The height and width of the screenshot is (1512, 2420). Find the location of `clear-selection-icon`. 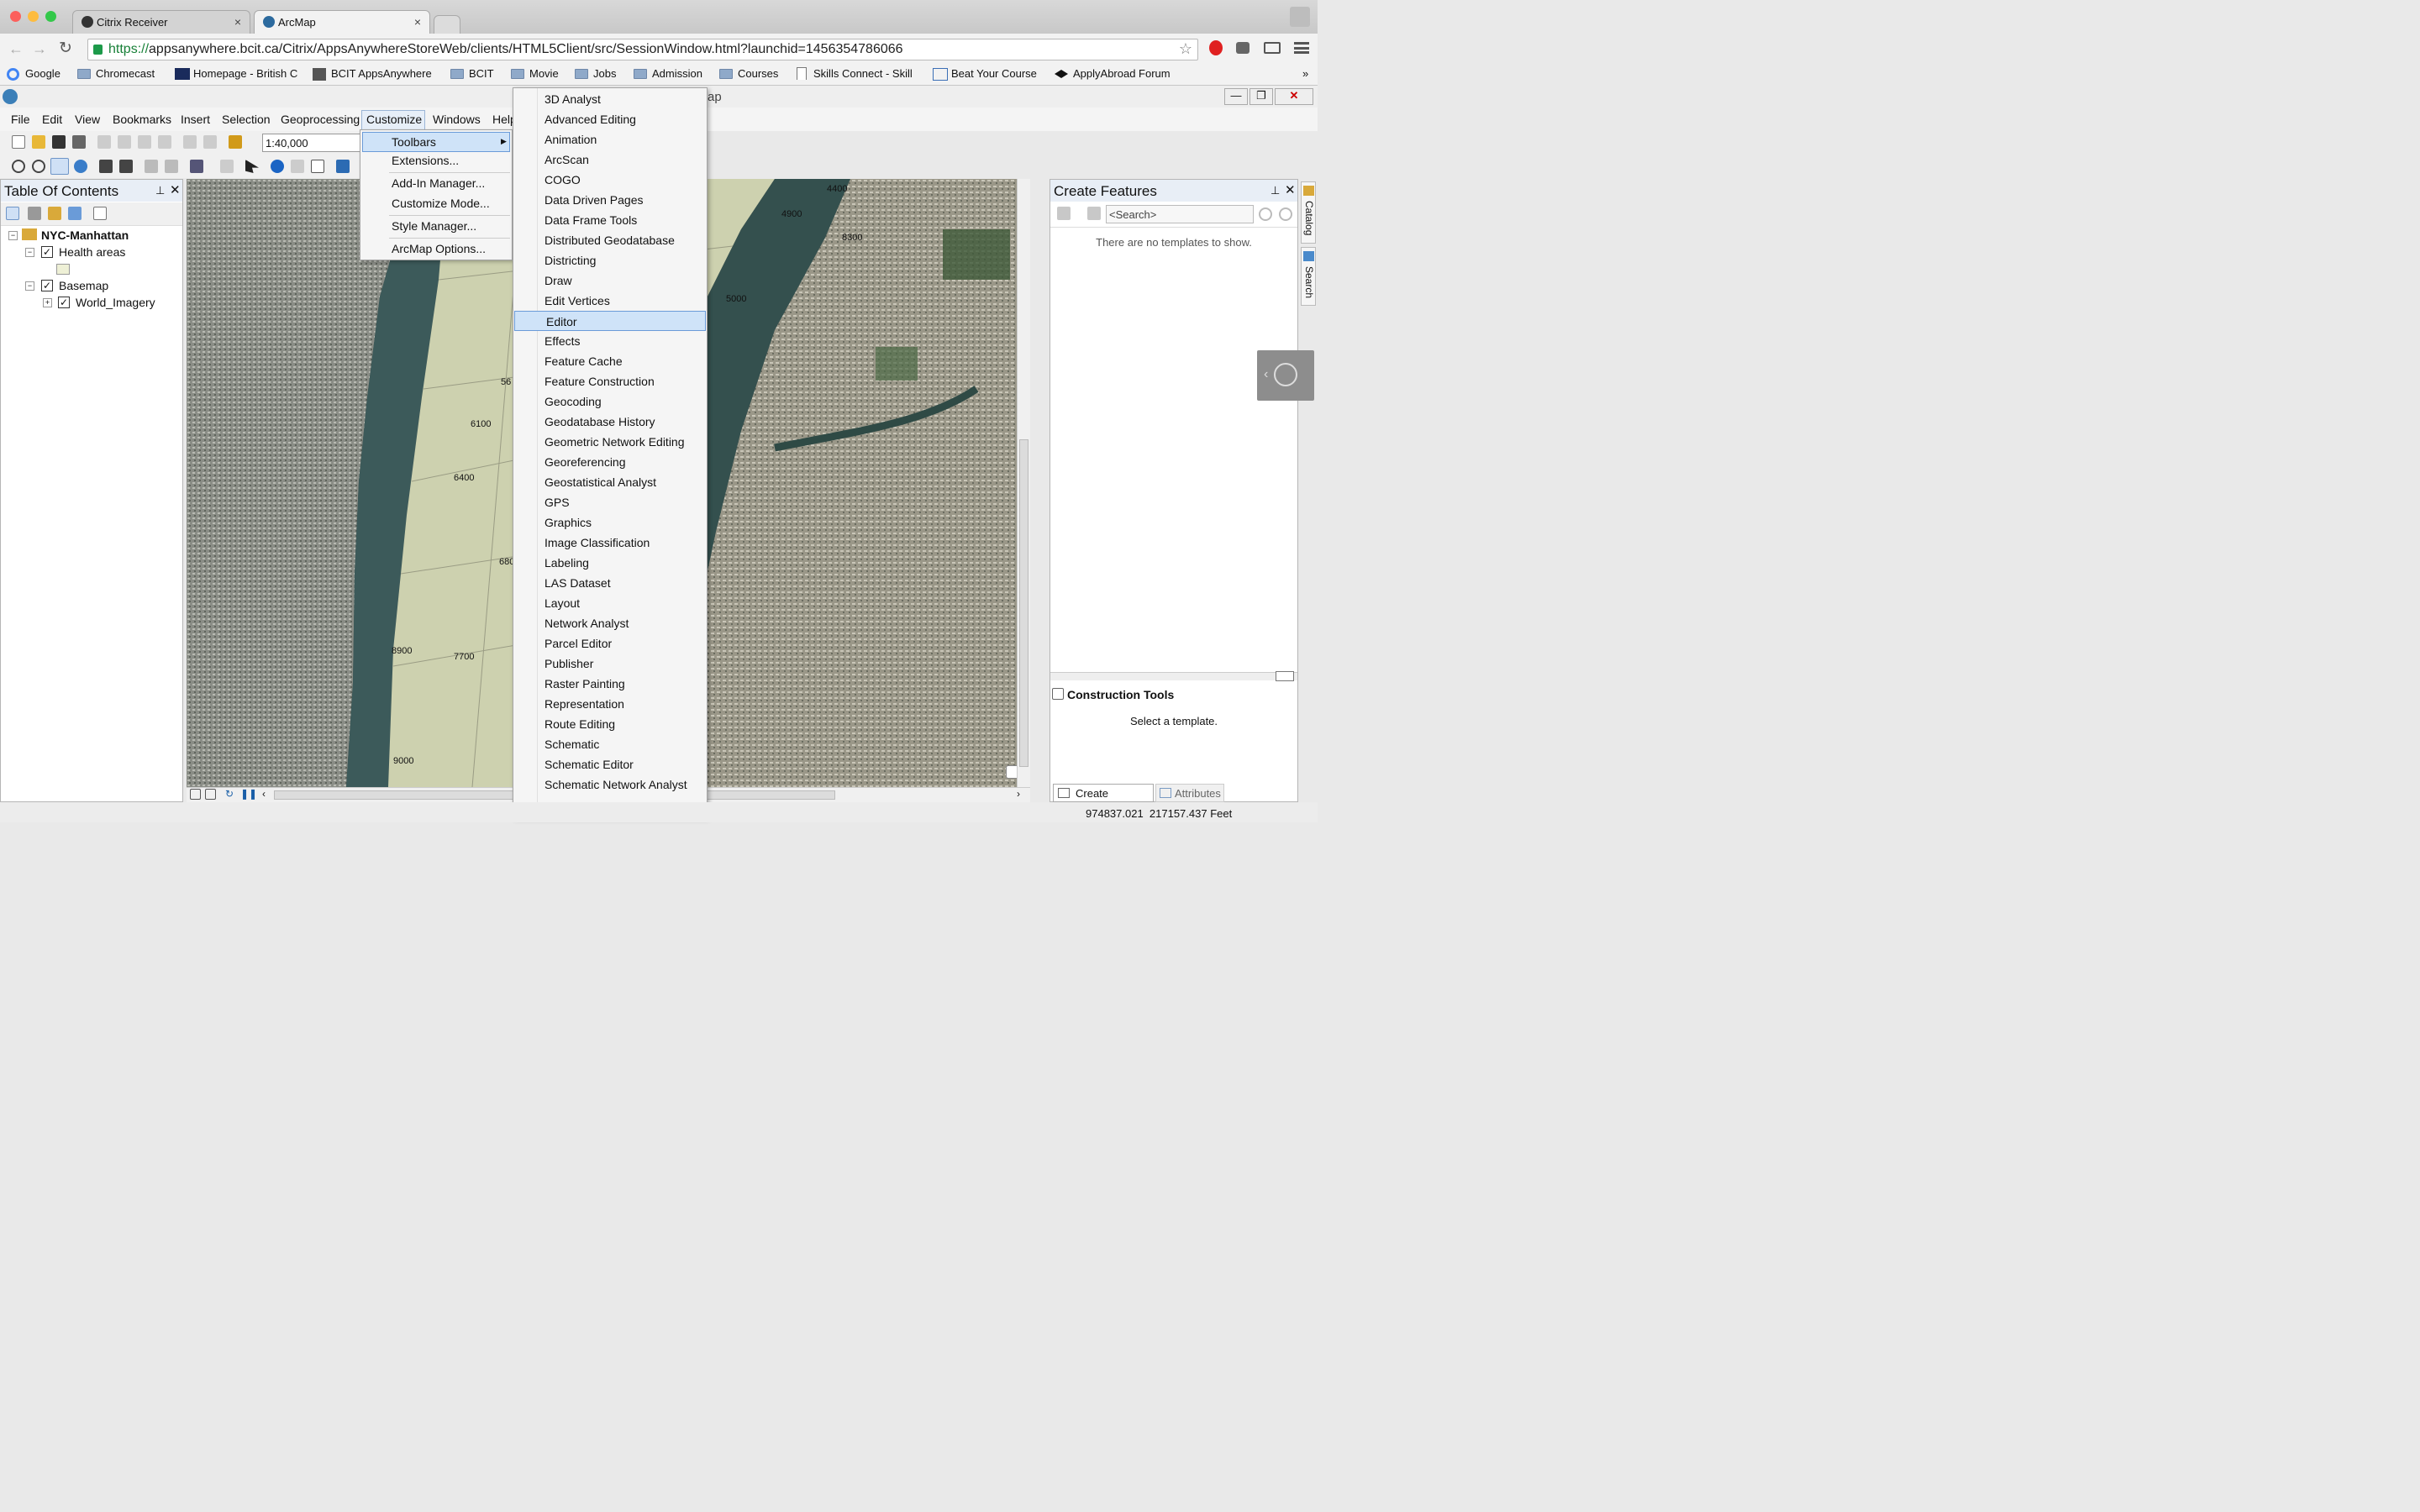

clear-selection-icon is located at coordinates (227, 166).